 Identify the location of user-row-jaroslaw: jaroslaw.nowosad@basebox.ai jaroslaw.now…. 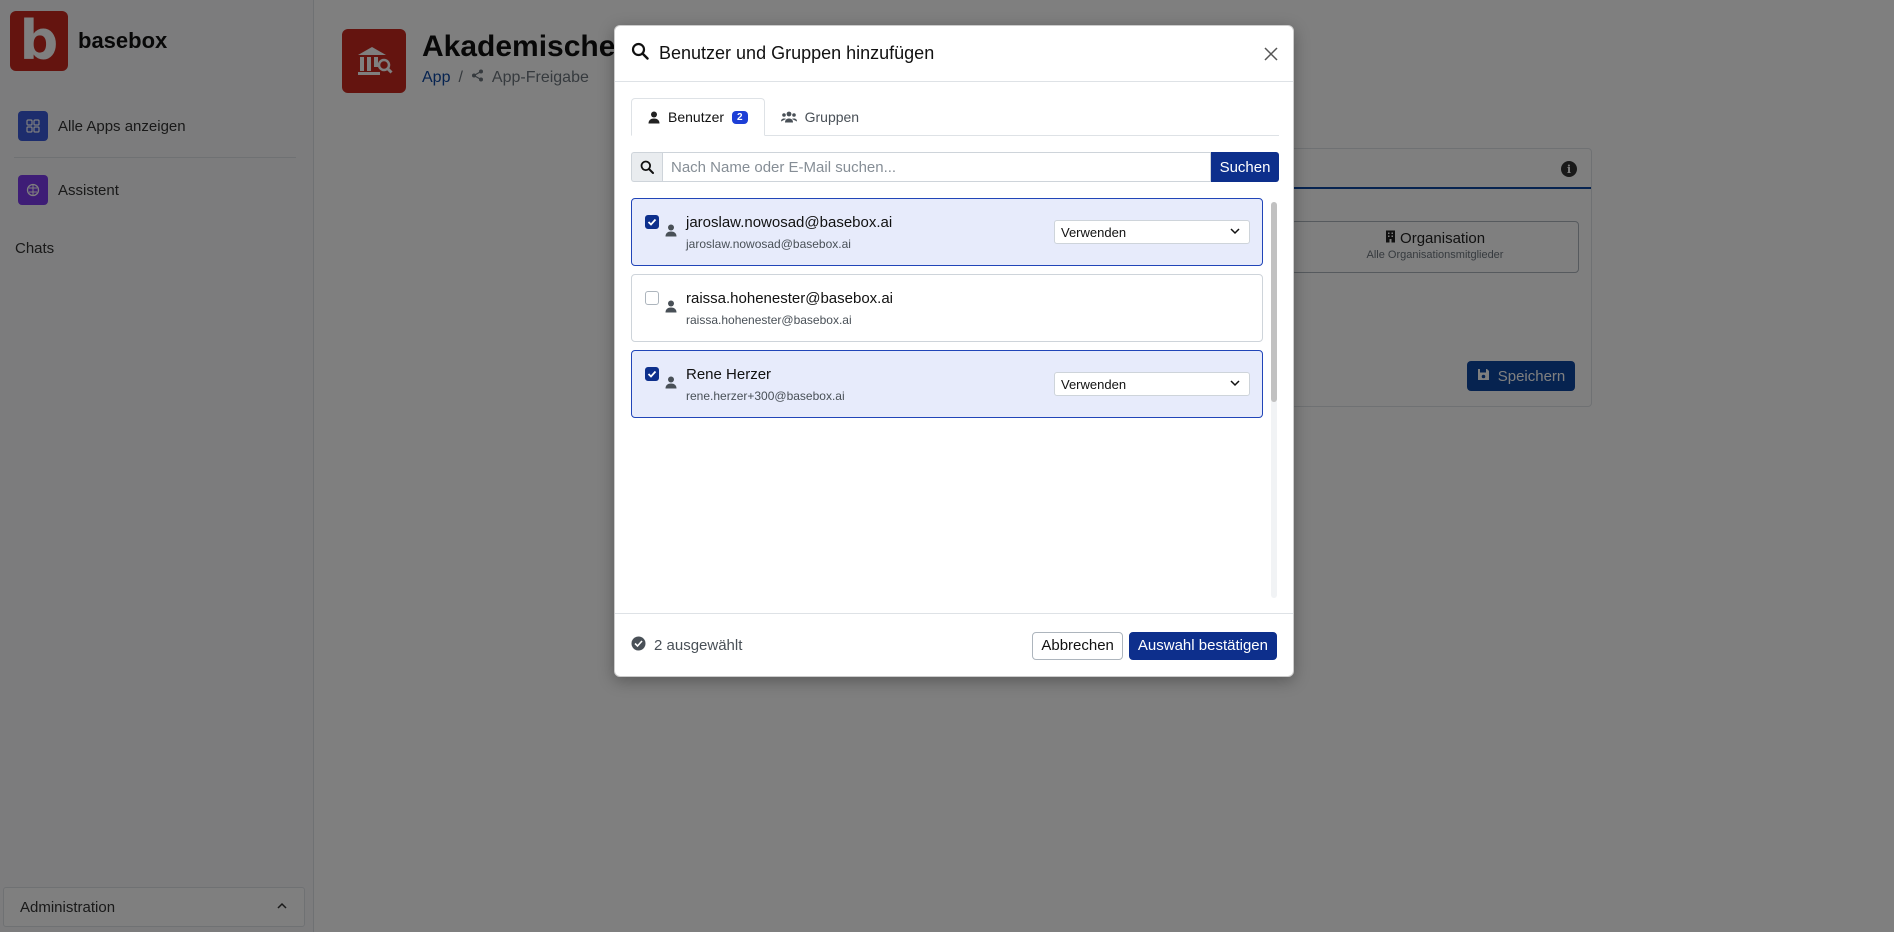
(947, 232).